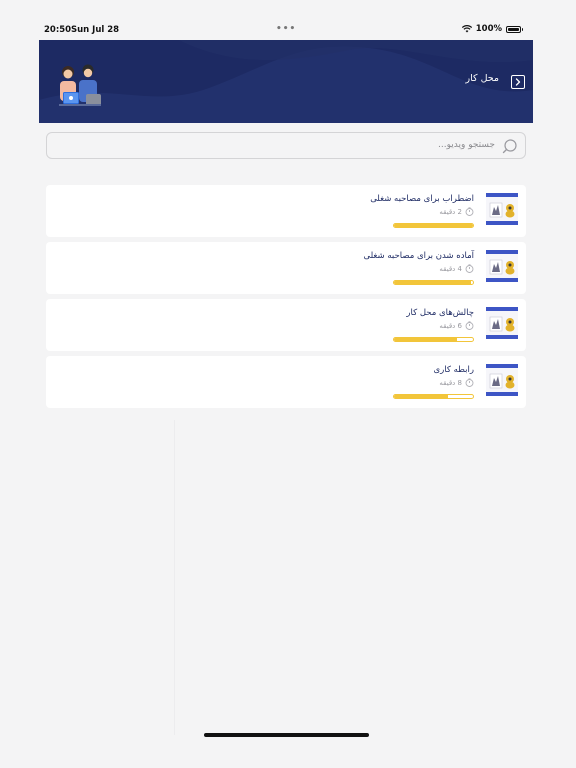  Describe the element at coordinates (286, 268) in the screenshot. I see `video-card: آماده شدن برای مصاحبه شغلی 4 دقیقه` at that location.